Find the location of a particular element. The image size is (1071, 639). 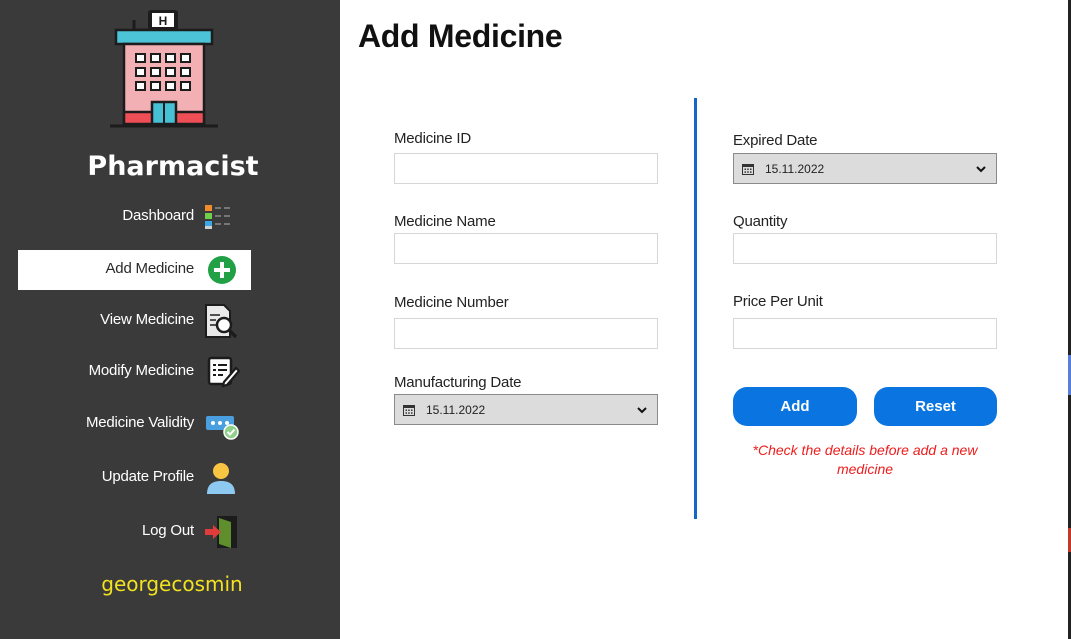

sidebar-item-label: Log Out is located at coordinates (168, 530).